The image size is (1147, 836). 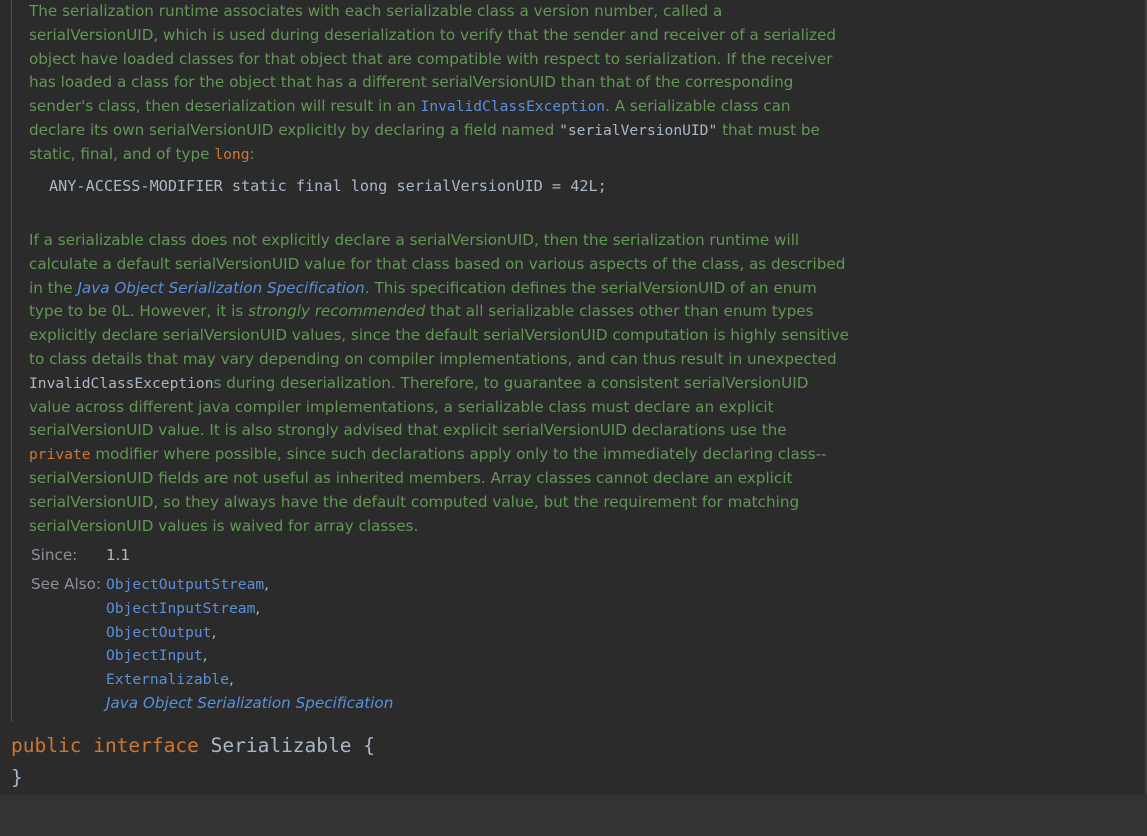 I want to click on link-invalid-class-exception: InvalidClassException, so click(x=513, y=106).